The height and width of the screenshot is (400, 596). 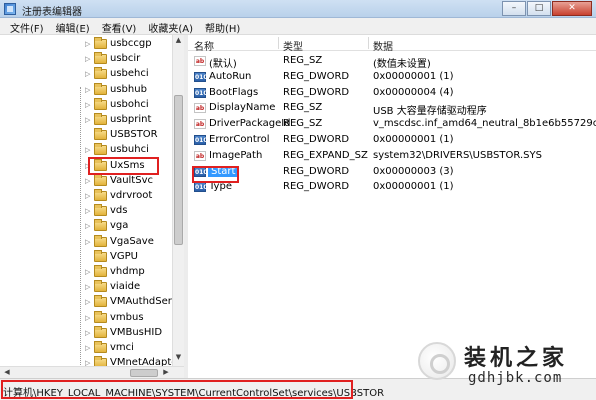 I want to click on tree-item-label: VaultSvc, so click(x=131, y=180).